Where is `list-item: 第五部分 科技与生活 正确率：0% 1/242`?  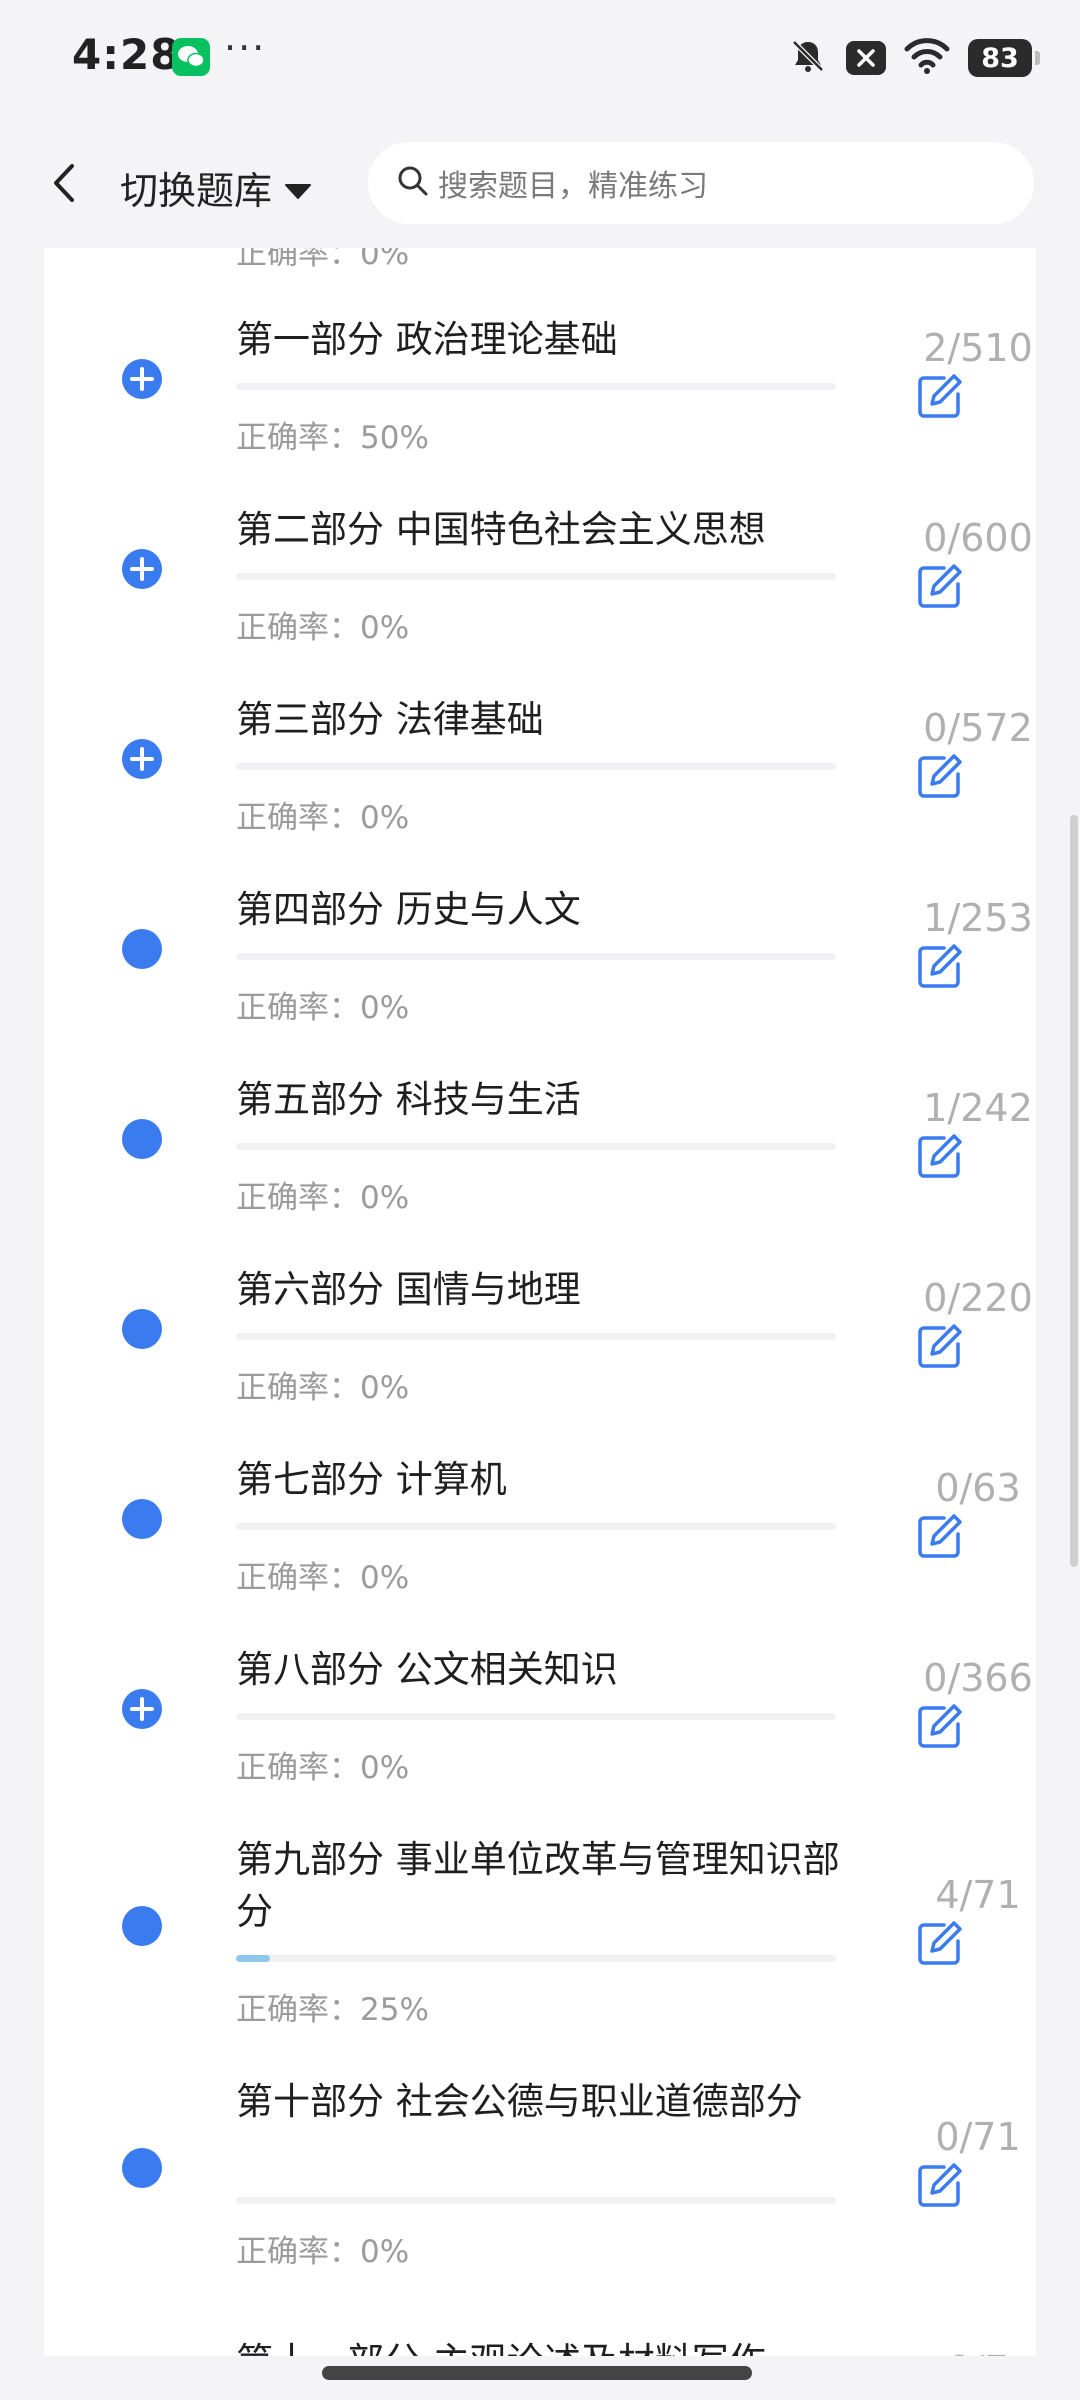 list-item: 第五部分 科技与生活 正确率：0% 1/242 is located at coordinates (540, 1169).